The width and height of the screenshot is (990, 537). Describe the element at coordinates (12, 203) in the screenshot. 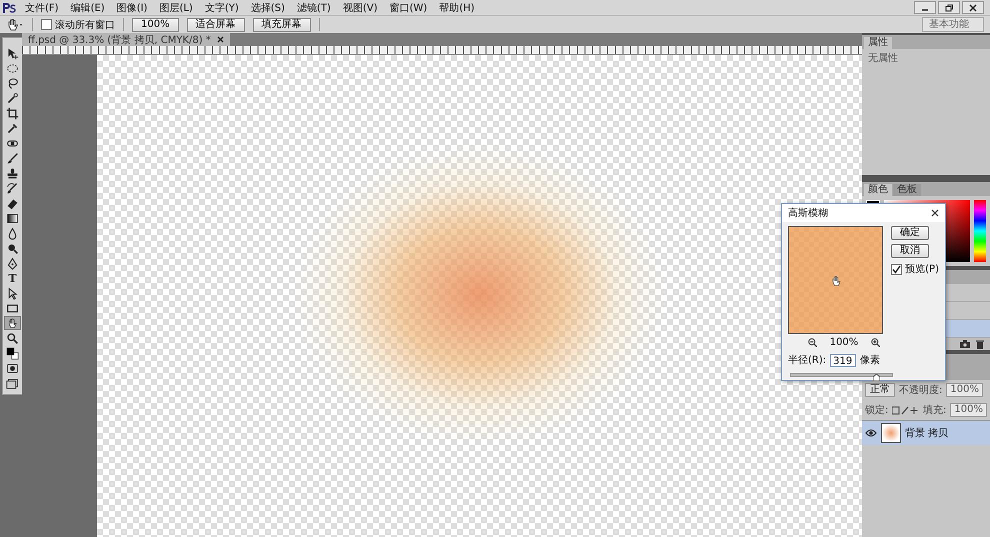

I see `eraser-icon` at that location.